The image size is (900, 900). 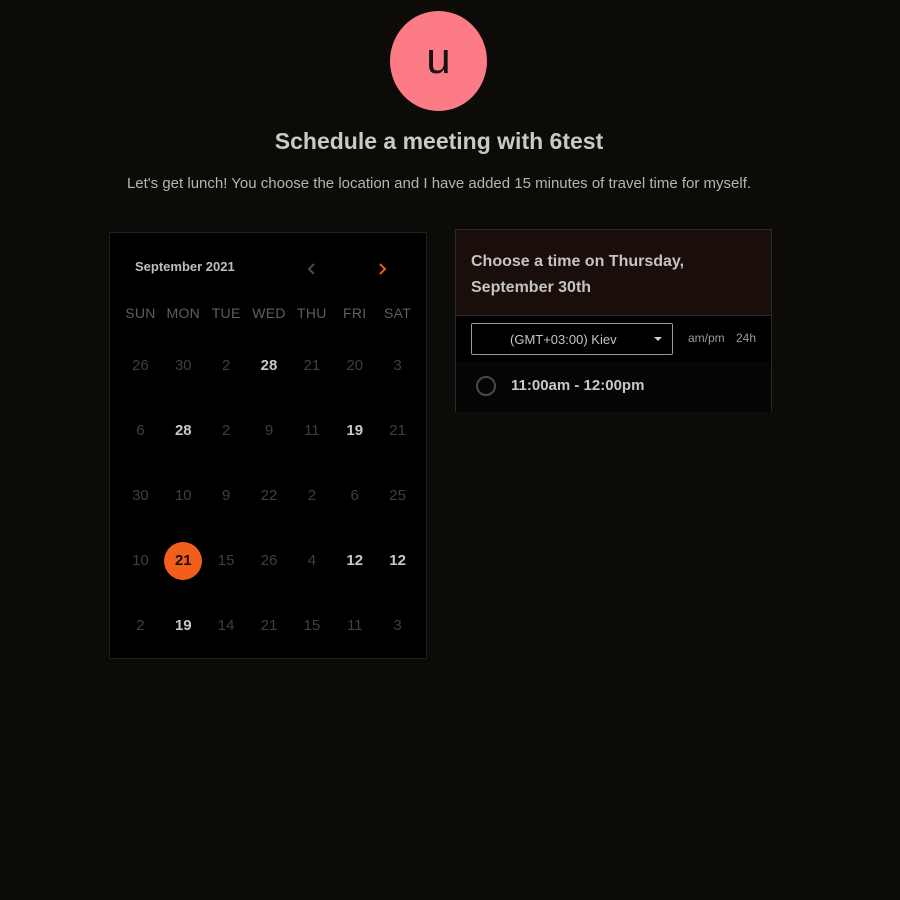 What do you see at coordinates (355, 313) in the screenshot?
I see `weekday-label: FRI` at bounding box center [355, 313].